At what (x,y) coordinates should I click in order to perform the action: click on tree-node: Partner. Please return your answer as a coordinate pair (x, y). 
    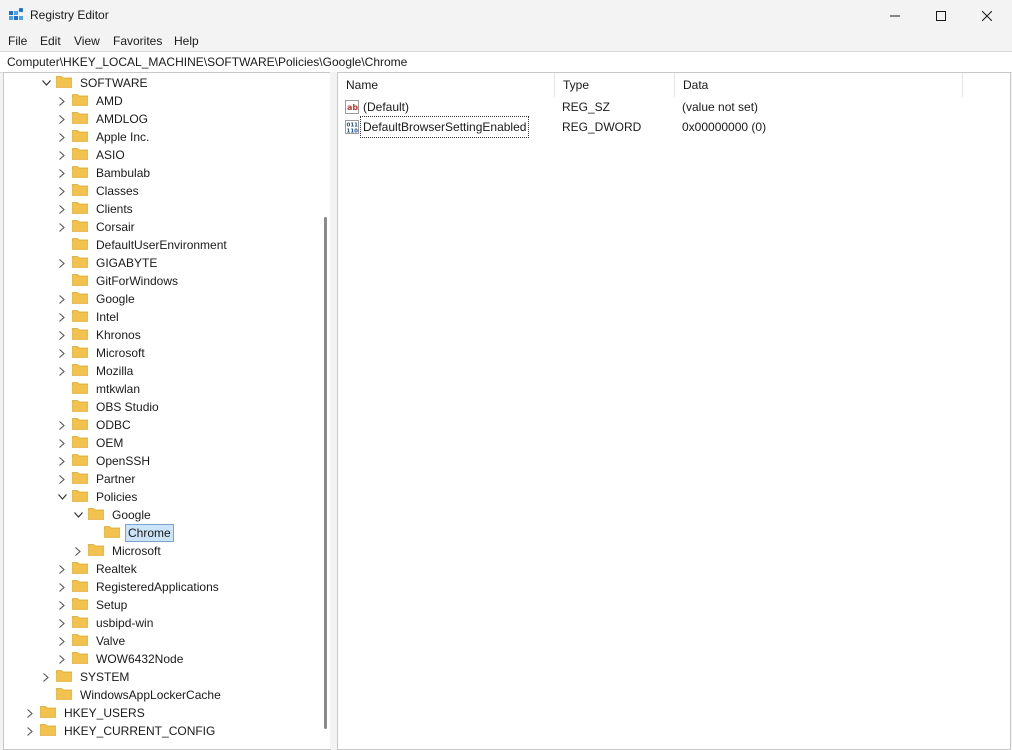
    Looking at the image, I should click on (96, 479).